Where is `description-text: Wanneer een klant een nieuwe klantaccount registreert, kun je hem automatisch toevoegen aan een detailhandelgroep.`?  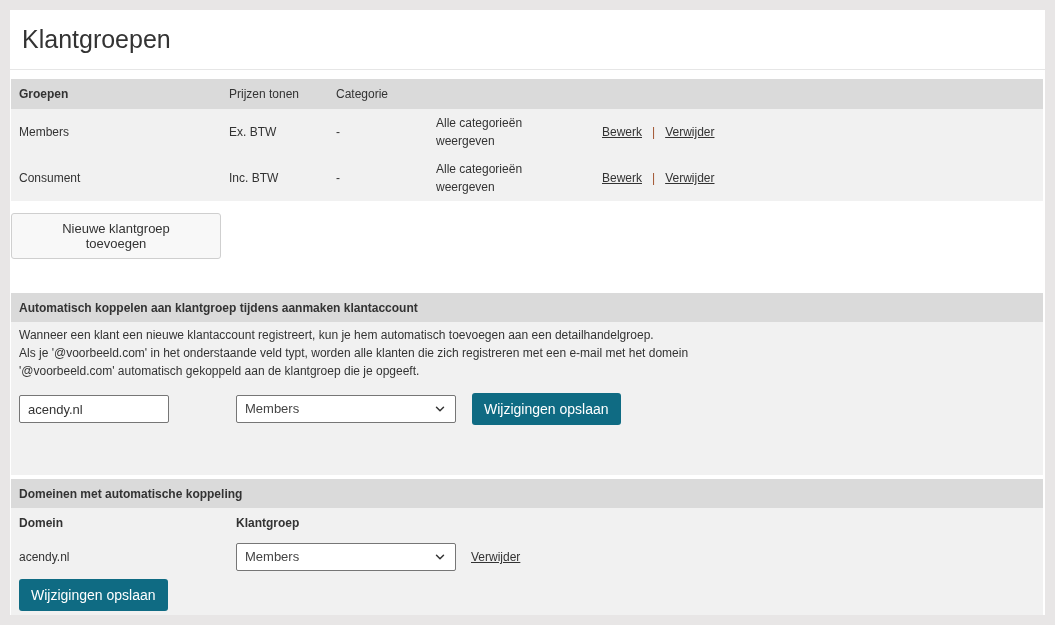
description-text: Wanneer een klant een nieuwe klantaccount registreert, kun je hem automatisch toevoegen aan een detailhandelgroep. is located at coordinates (337, 335).